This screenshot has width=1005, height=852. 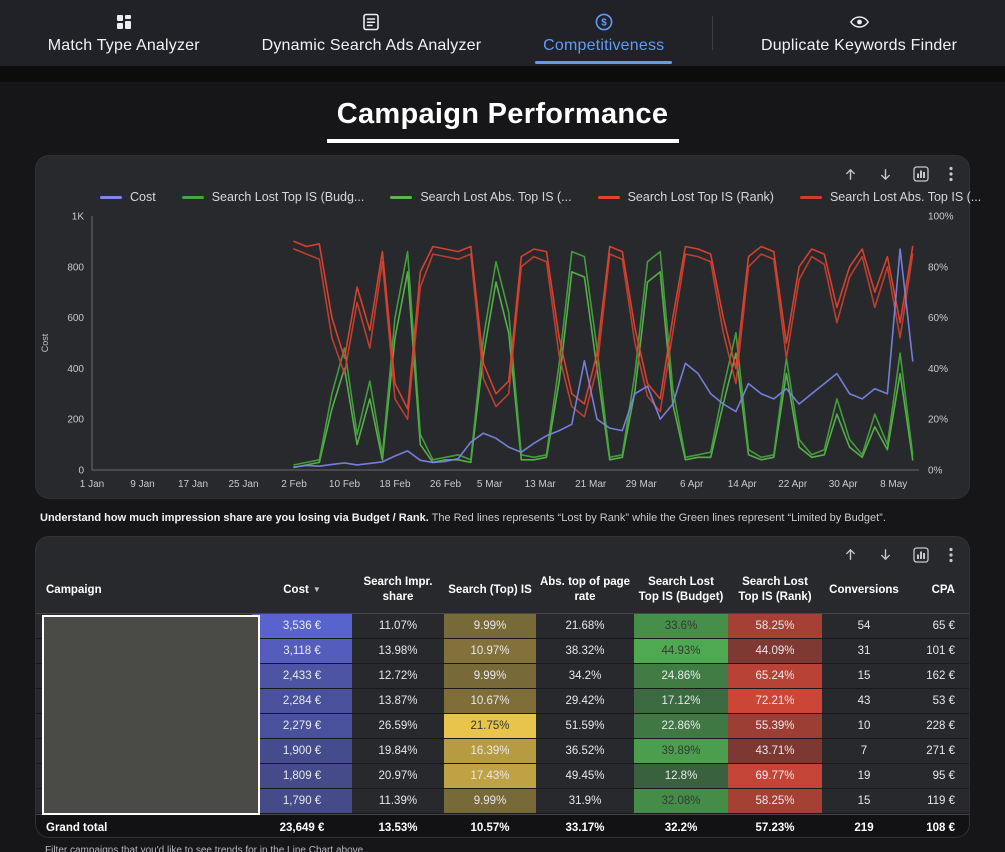 What do you see at coordinates (302, 775) in the screenshot?
I see `cell-cost: 1,809 €` at bounding box center [302, 775].